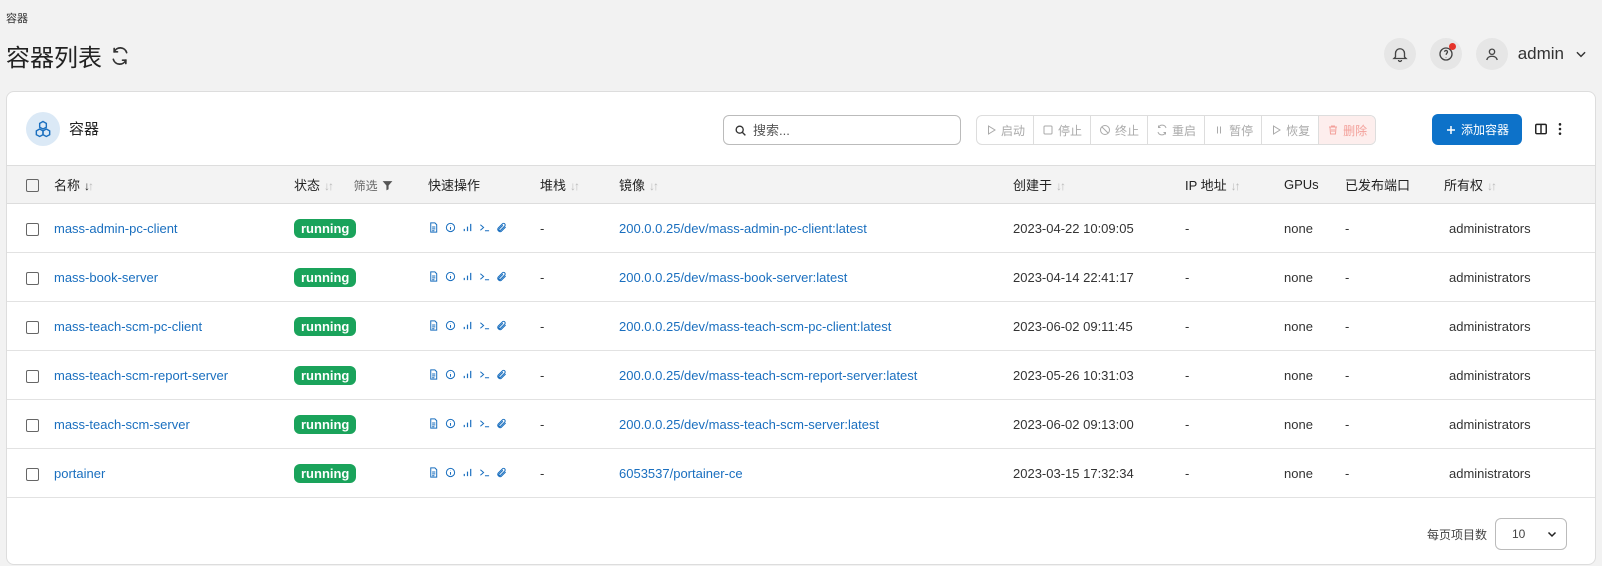 This screenshot has height=566, width=1602. I want to click on container-name-link: mass-teach-scm-pc-client, so click(128, 326).